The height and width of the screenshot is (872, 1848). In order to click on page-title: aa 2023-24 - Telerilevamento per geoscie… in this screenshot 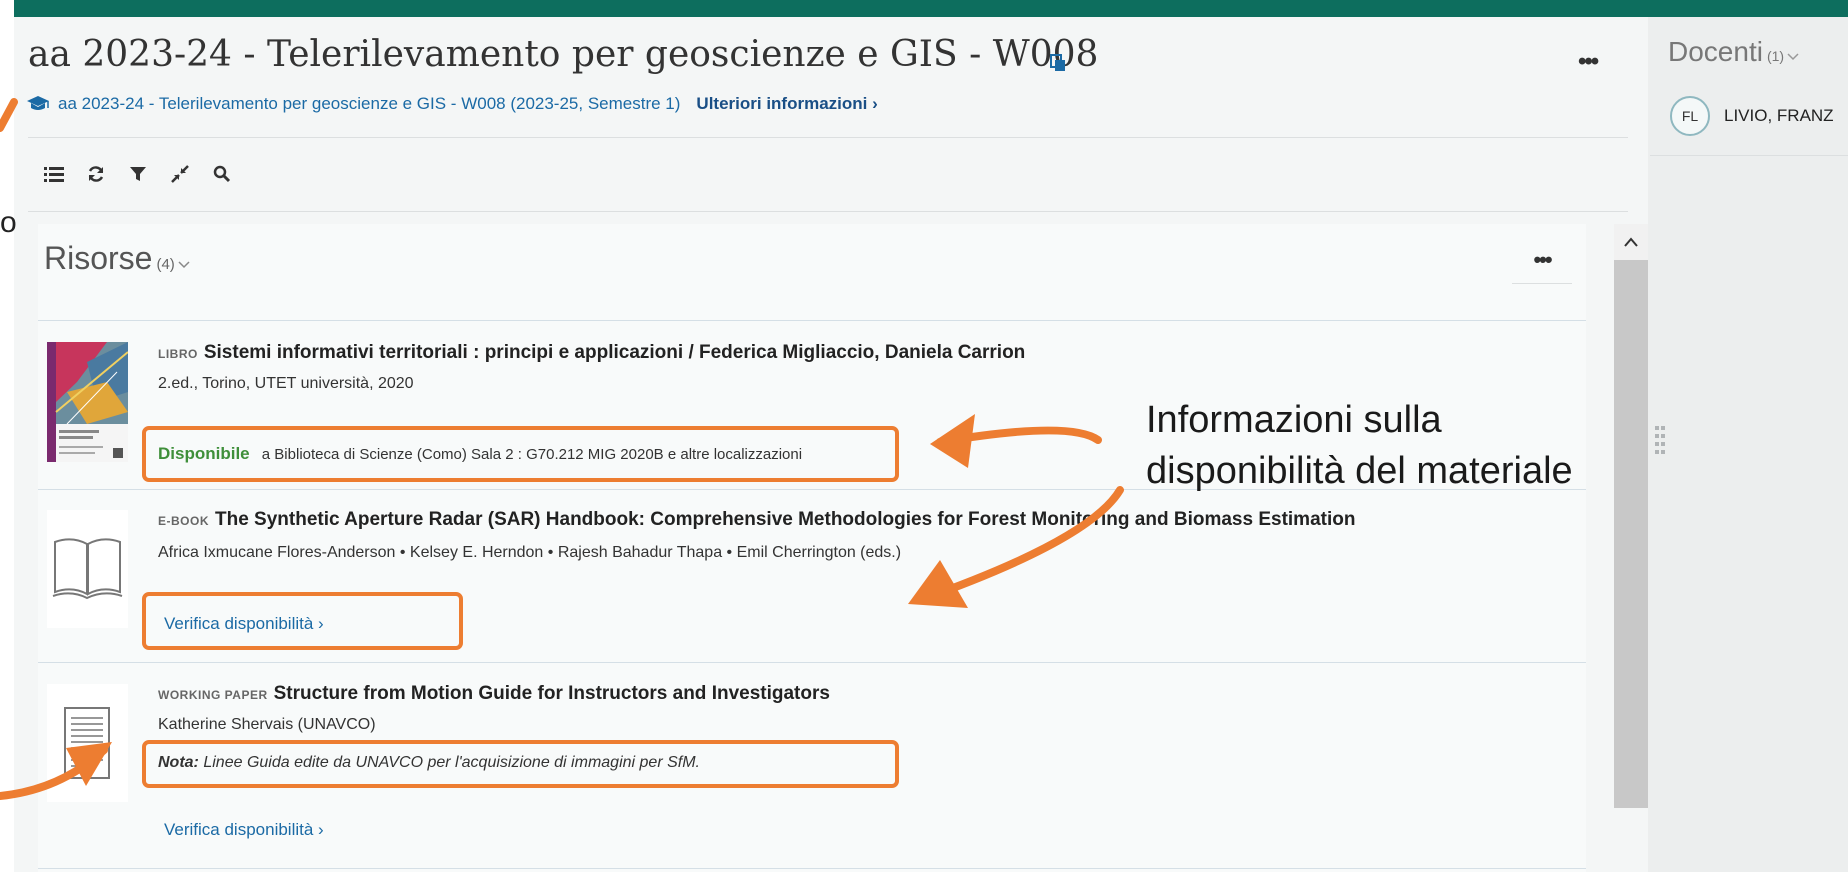, I will do `click(563, 54)`.